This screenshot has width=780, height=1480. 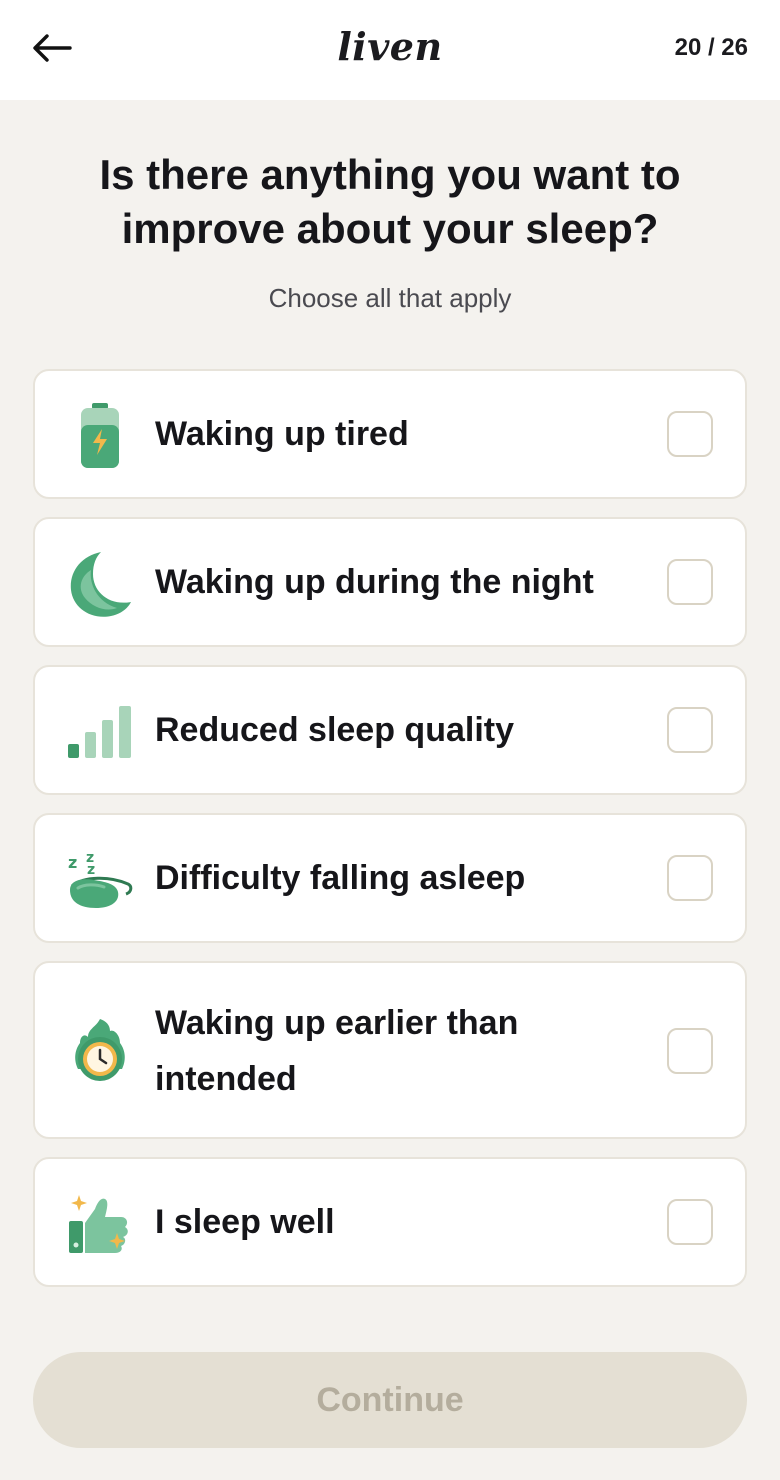 I want to click on option-label: Waking up earlier than intended, so click(x=337, y=1051).